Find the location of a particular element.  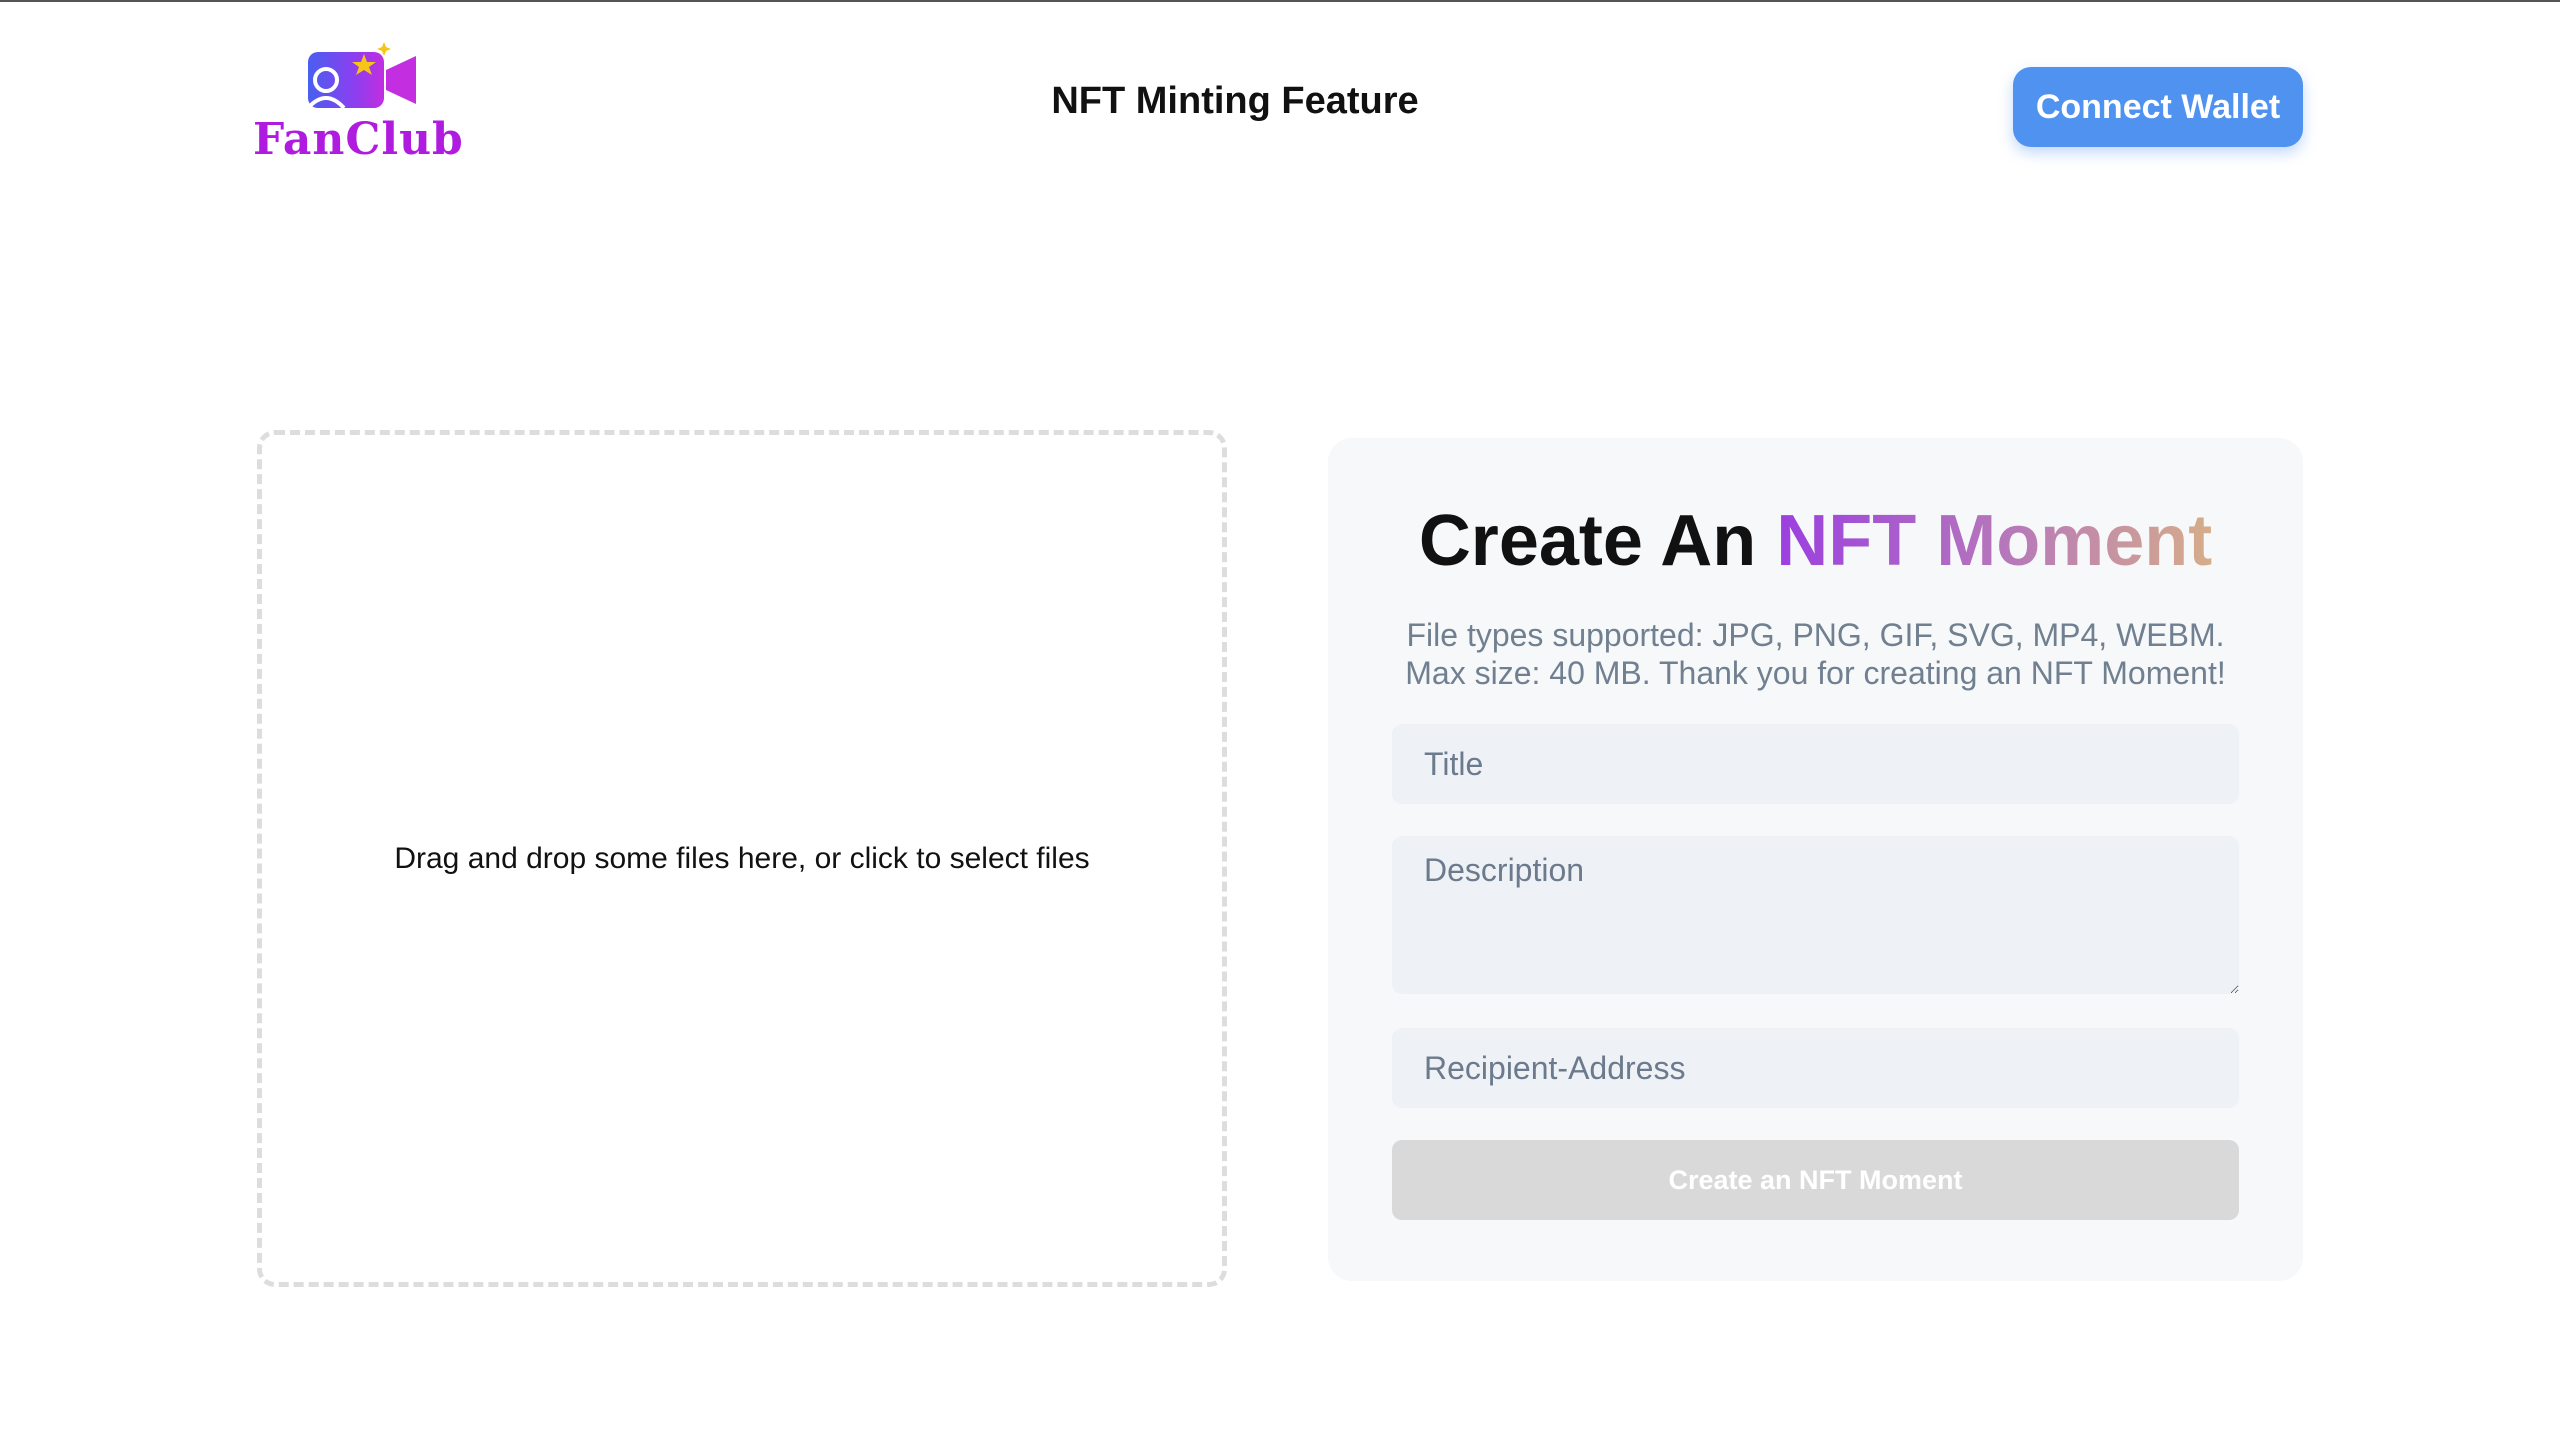

description-textarea is located at coordinates (1815, 915).